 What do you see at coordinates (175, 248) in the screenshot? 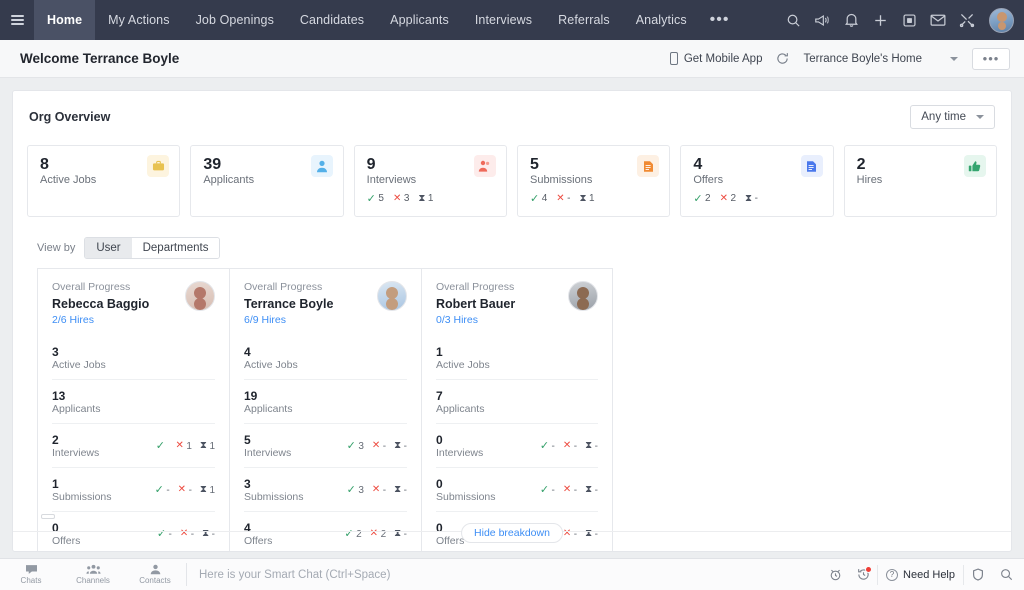
I see `view-by-option-departments: Departments` at bounding box center [175, 248].